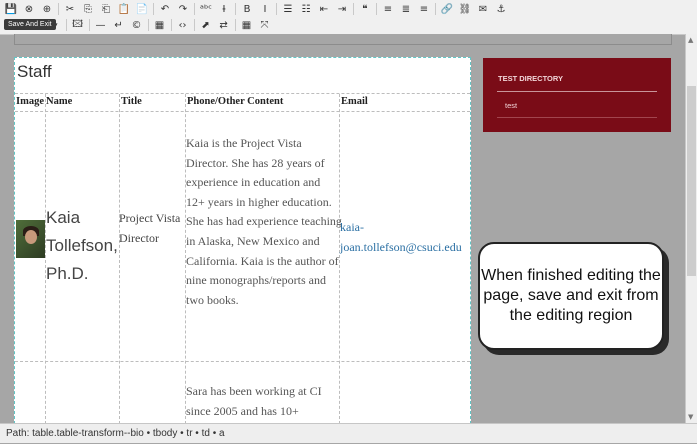 This screenshot has width=697, height=444. Describe the element at coordinates (183, 9) in the screenshot. I see `redo-icon: ↷` at that location.